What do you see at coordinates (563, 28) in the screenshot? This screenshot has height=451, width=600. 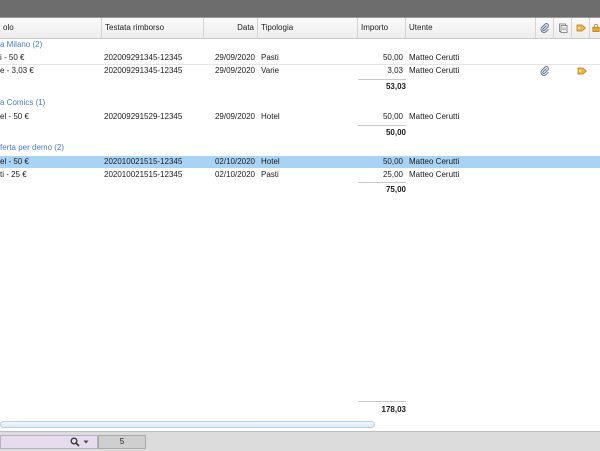 I see `document-icon` at bounding box center [563, 28].